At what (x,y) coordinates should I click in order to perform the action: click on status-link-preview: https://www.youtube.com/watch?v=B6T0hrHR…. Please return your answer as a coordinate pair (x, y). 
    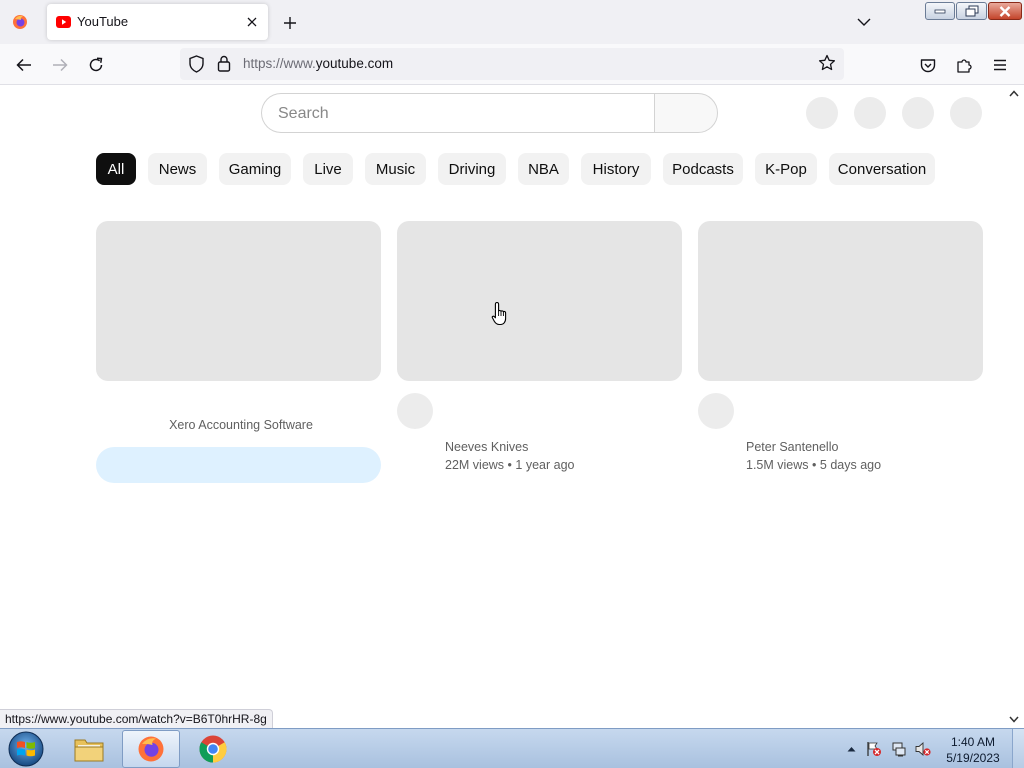
    Looking at the image, I should click on (136, 718).